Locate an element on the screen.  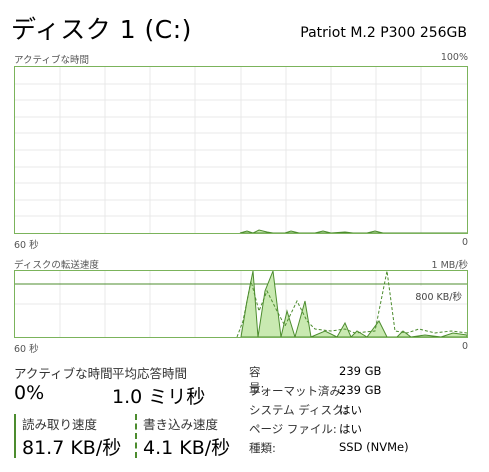
transfer-rate-graph-label: ディスクの転送速度 is located at coordinates (56, 265).